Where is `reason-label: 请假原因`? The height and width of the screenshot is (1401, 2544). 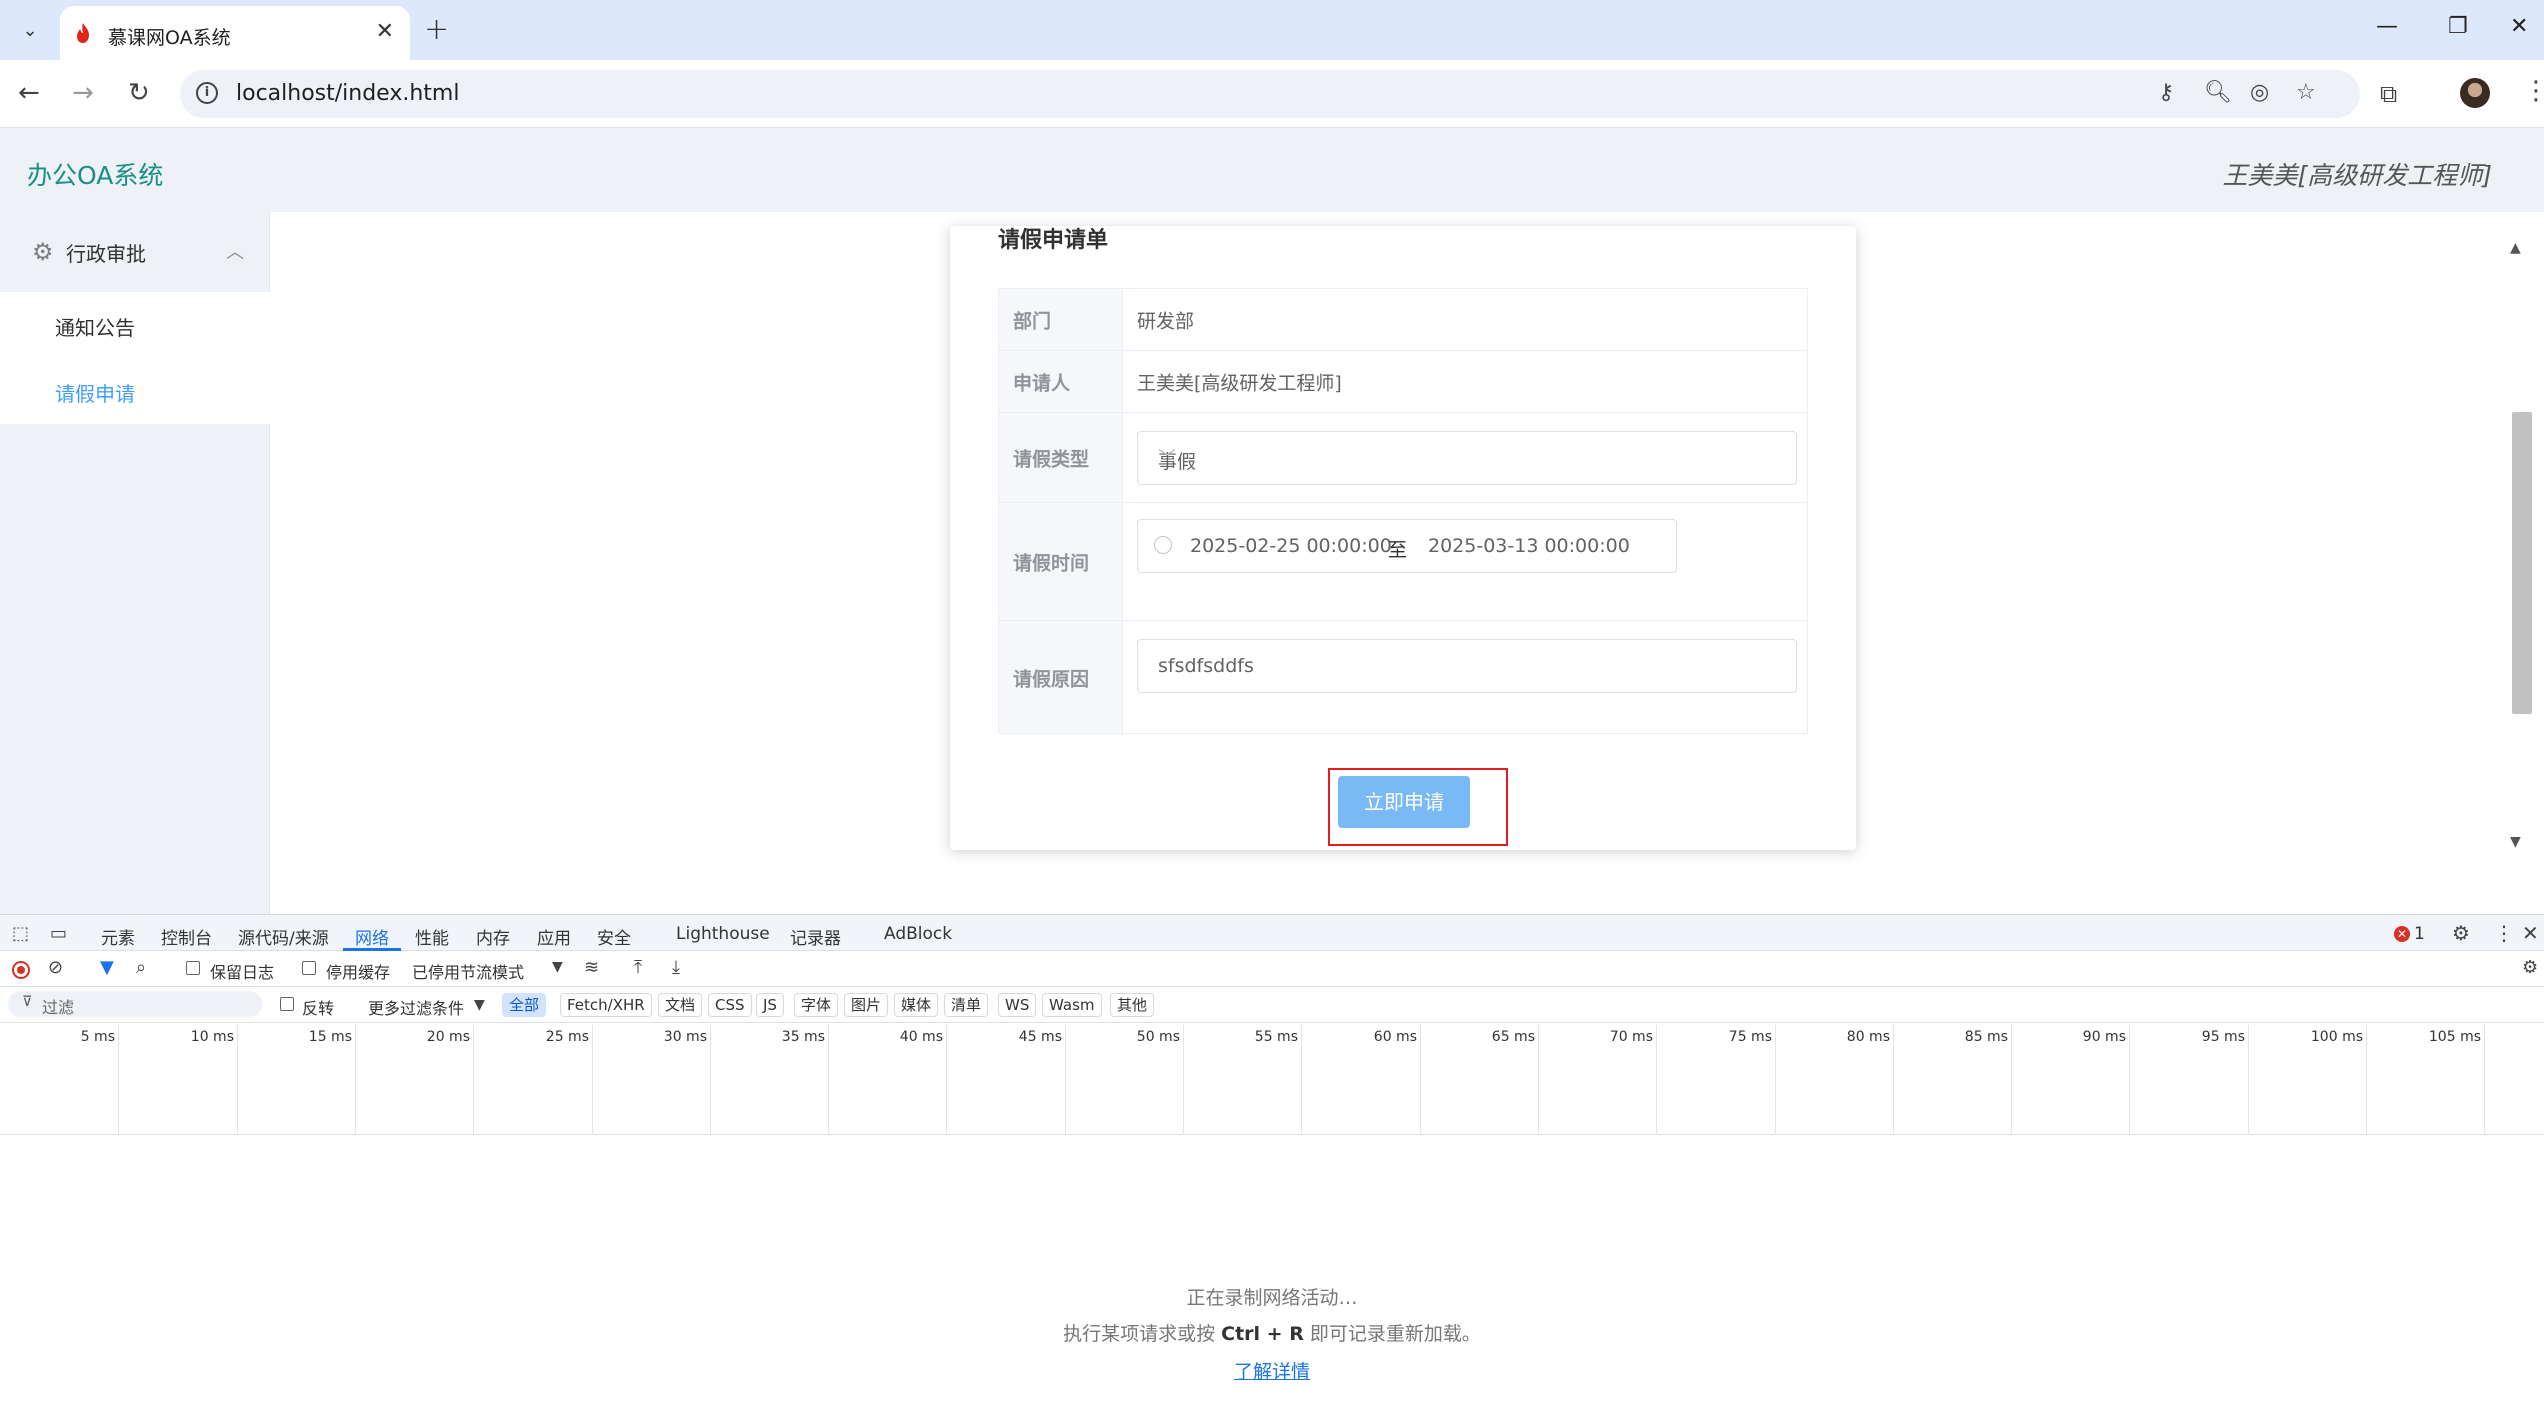
reason-label: 请假原因 is located at coordinates (1051, 679).